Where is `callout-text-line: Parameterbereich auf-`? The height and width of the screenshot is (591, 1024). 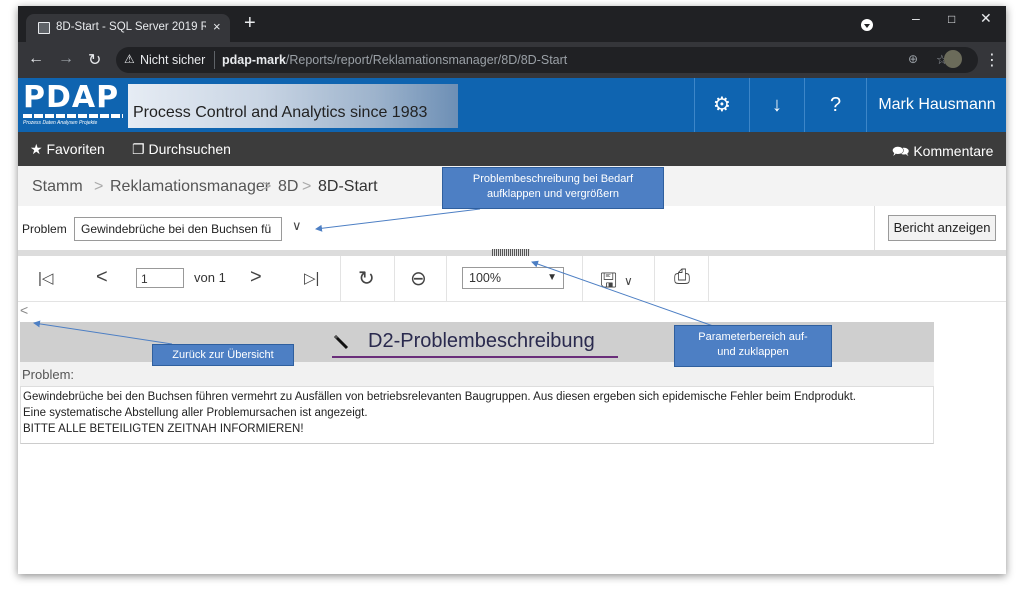
callout-text-line: Parameterbereich auf- is located at coordinates (753, 337).